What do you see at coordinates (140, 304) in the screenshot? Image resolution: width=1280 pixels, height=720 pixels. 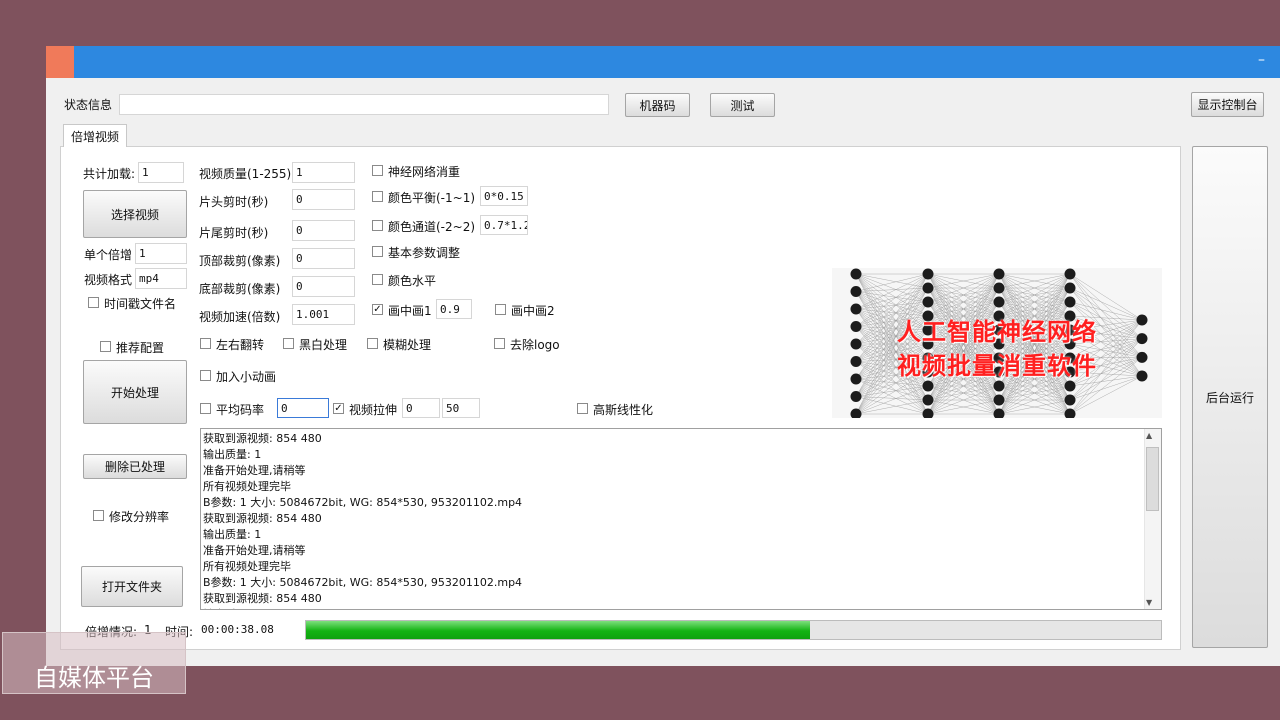 I see `timestamp-filename-label: 时间戳文件名` at bounding box center [140, 304].